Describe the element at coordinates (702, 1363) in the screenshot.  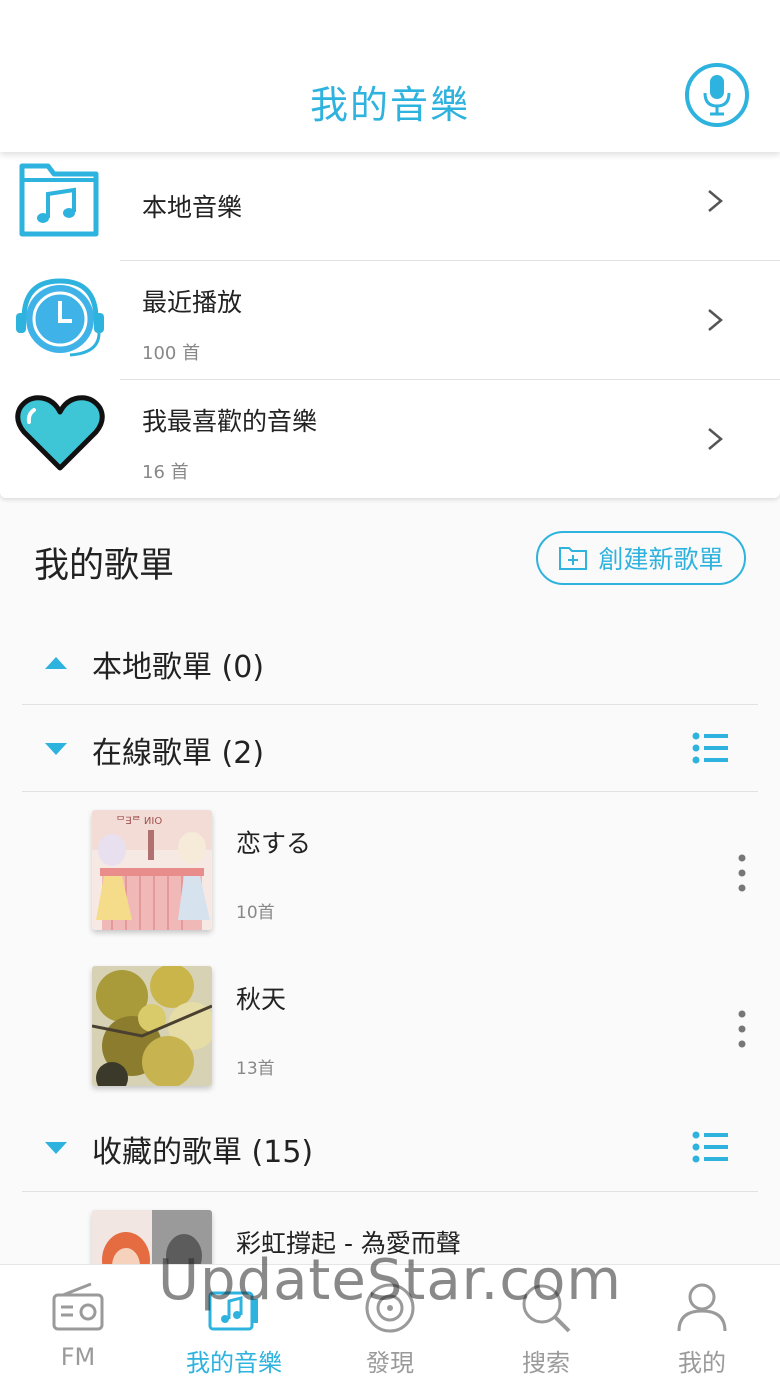
I see `tab-label: 我的` at that location.